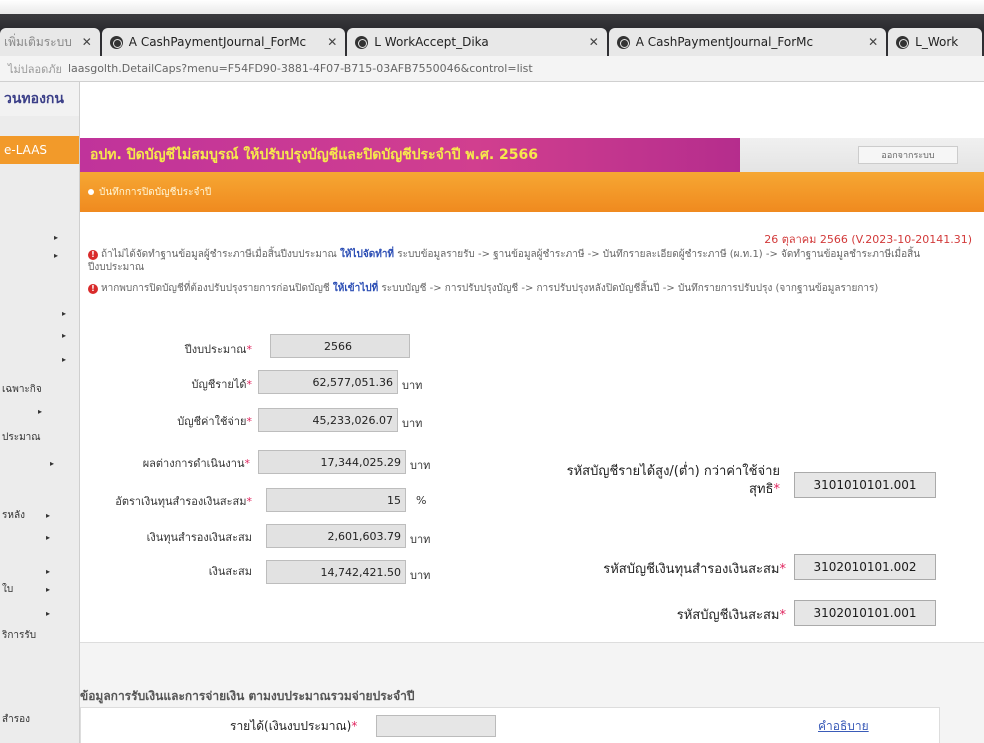 The height and width of the screenshot is (743, 984). What do you see at coordinates (199, 537) in the screenshot?
I see `reserve-fund-label: เงินทุนสำรองเงินสะสม` at bounding box center [199, 537].